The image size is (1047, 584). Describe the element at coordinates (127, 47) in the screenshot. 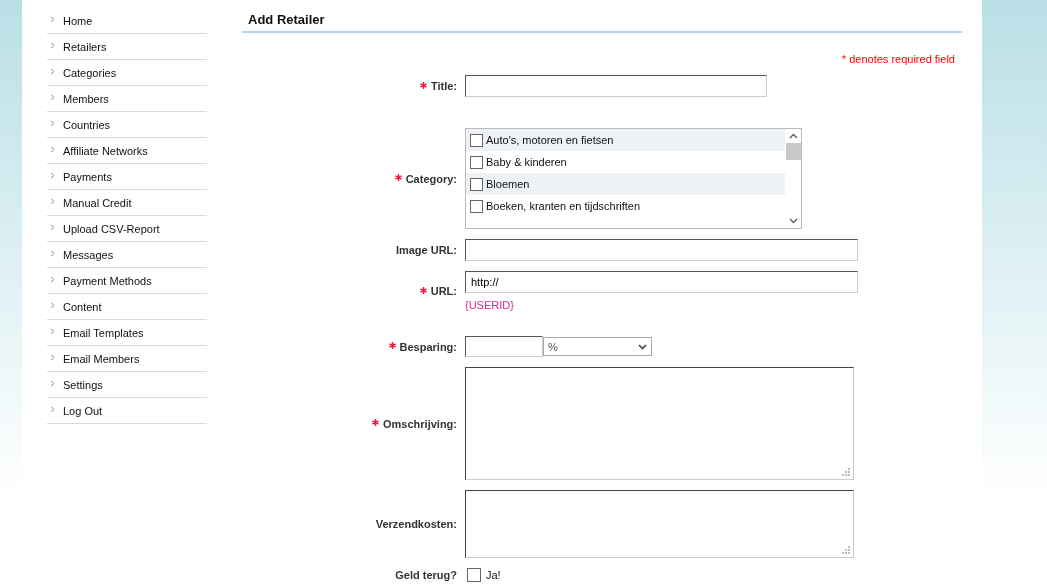

I see `nav-link: Retailers` at that location.